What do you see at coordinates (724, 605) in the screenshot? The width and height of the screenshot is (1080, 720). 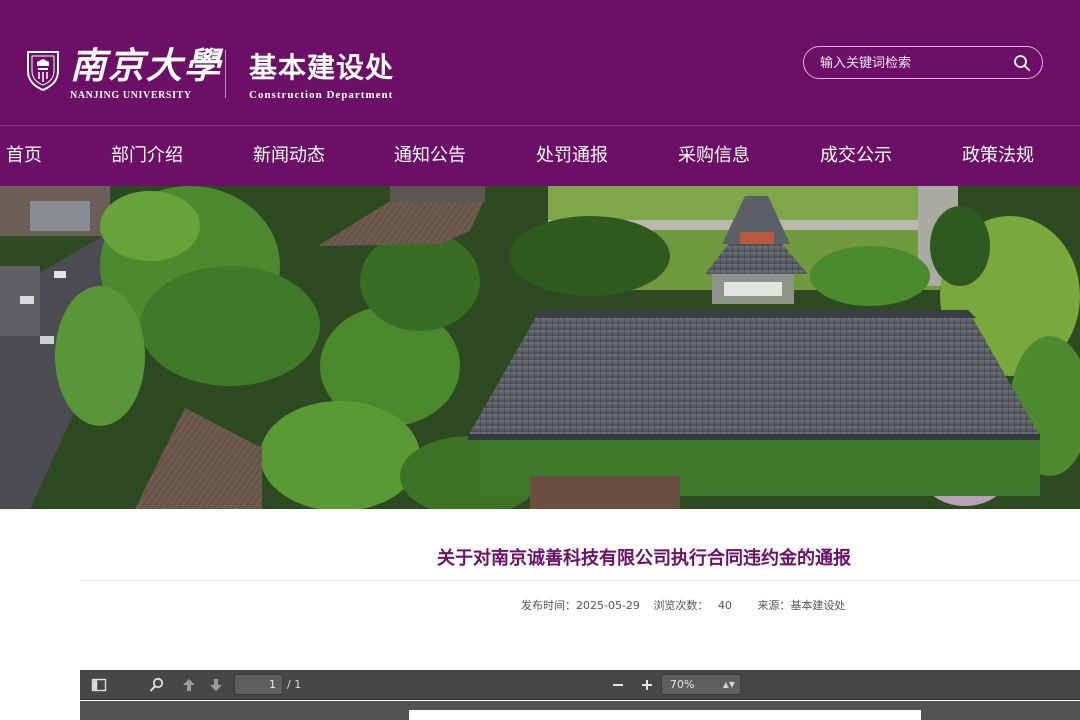 I see `view-count: 40` at bounding box center [724, 605].